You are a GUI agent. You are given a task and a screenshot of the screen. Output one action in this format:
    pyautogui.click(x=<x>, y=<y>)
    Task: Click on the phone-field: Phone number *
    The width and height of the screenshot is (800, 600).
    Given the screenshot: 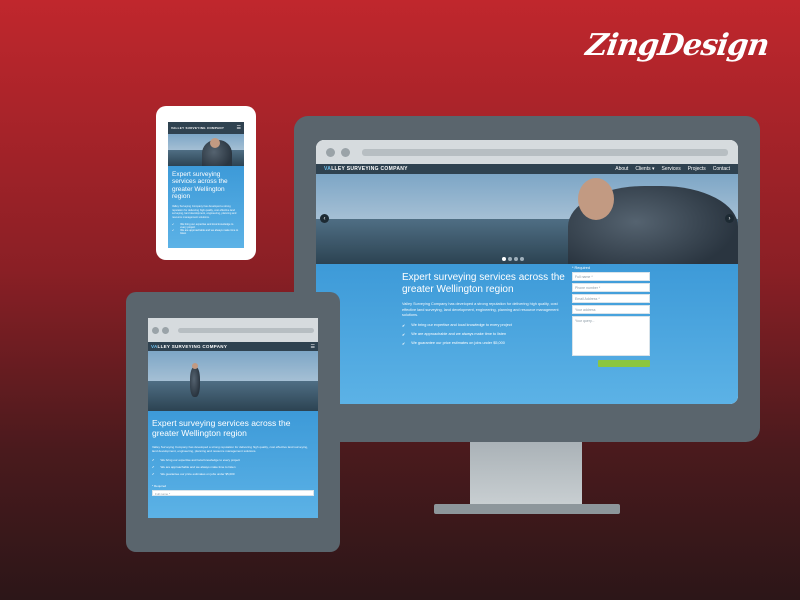 What is the action you would take?
    pyautogui.click(x=611, y=287)
    